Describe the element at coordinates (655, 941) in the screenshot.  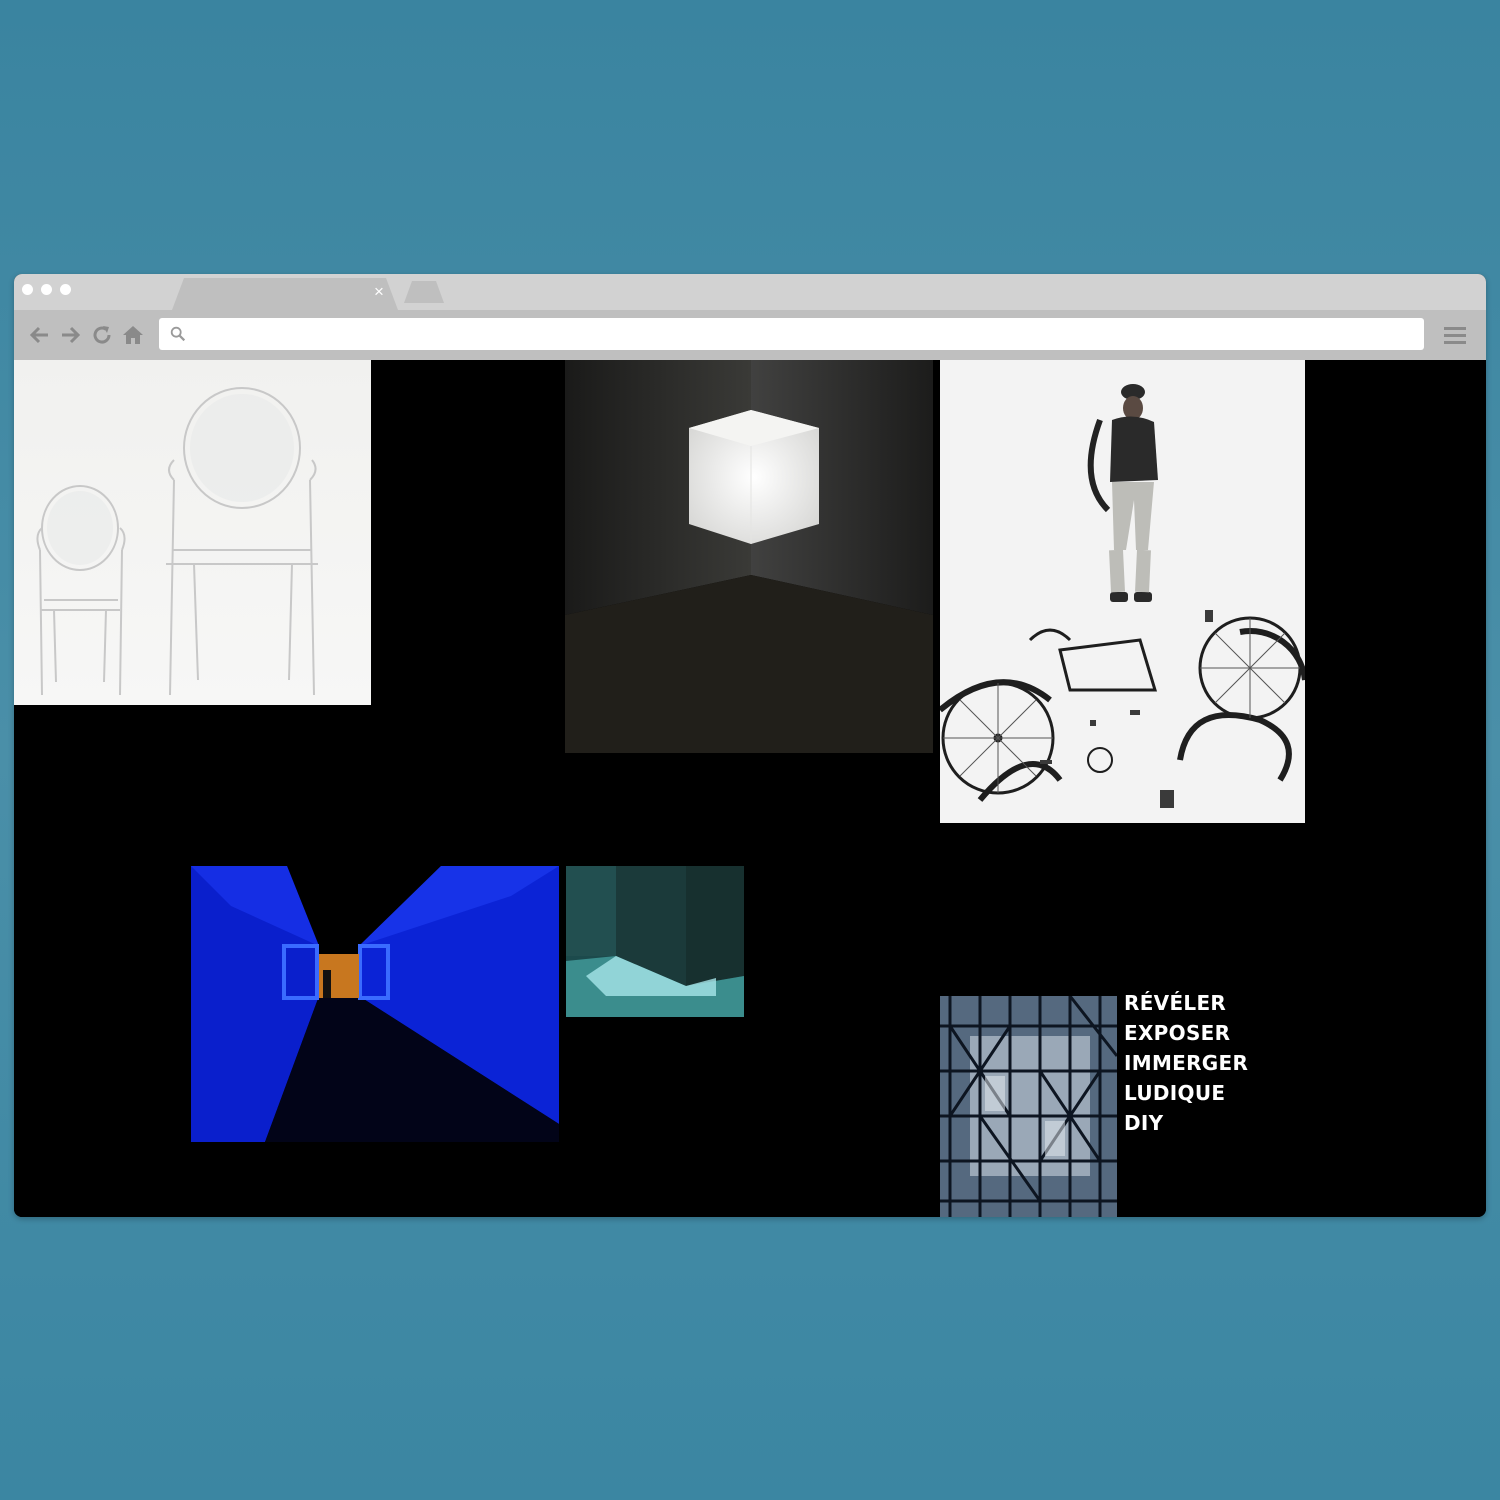
I see `teal-light-volume-image` at that location.